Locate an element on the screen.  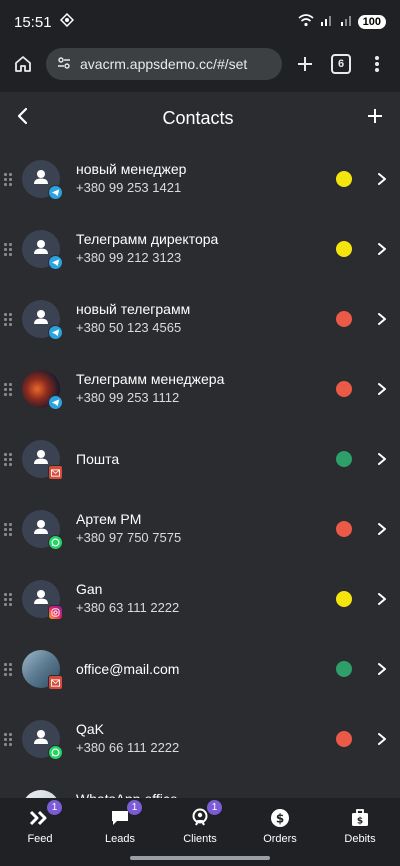
contact-phone: +380 66 111 2222 is located at coordinates (128, 747).